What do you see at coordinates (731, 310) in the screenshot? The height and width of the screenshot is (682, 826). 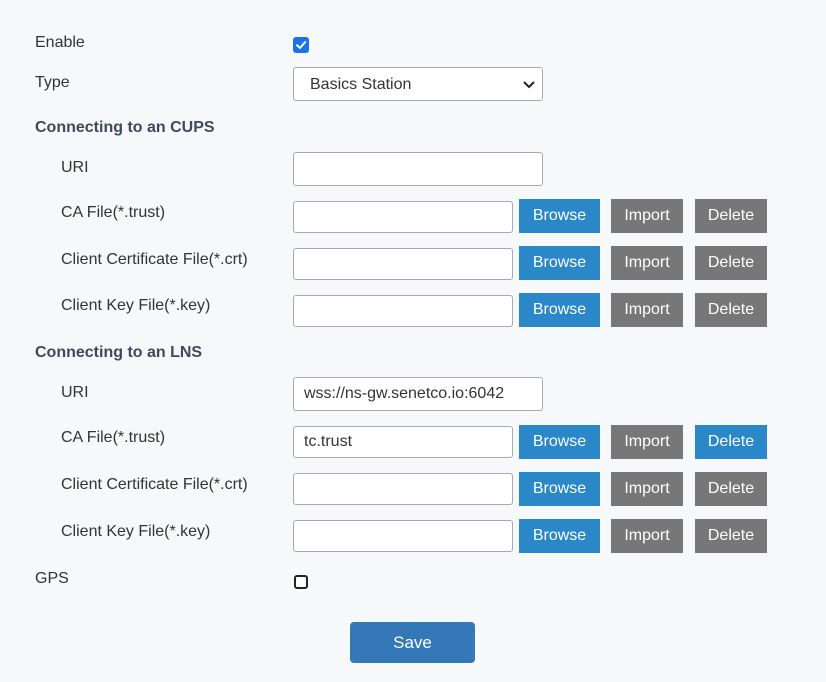 I see `cups-key-delete-button: Delete` at bounding box center [731, 310].